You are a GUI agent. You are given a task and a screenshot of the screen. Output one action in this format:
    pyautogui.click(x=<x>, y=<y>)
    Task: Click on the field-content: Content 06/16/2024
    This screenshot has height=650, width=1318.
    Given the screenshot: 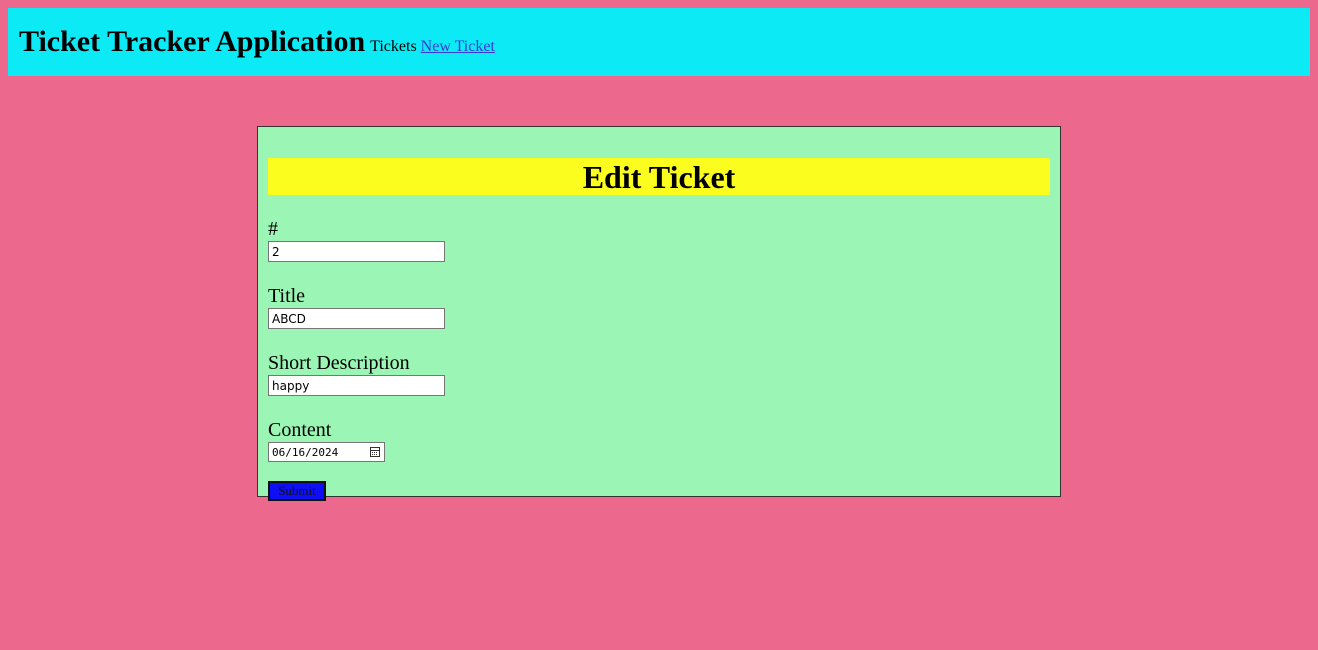 What is the action you would take?
    pyautogui.click(x=659, y=441)
    